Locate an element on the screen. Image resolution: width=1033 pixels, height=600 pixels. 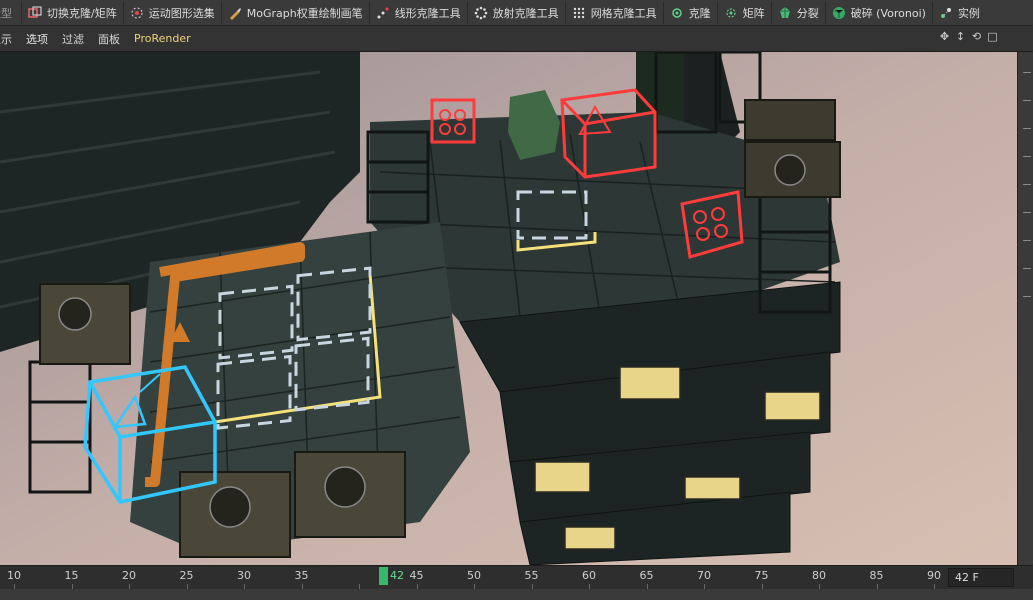
timeline-tick-label: 45 is located at coordinates (416, 575).